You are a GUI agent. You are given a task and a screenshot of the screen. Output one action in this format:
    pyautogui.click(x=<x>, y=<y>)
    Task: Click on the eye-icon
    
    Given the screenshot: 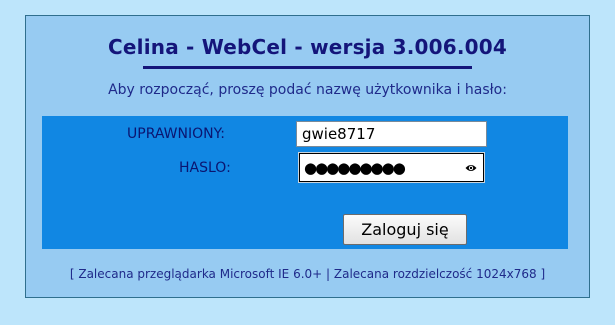 What is the action you would take?
    pyautogui.click(x=471, y=168)
    